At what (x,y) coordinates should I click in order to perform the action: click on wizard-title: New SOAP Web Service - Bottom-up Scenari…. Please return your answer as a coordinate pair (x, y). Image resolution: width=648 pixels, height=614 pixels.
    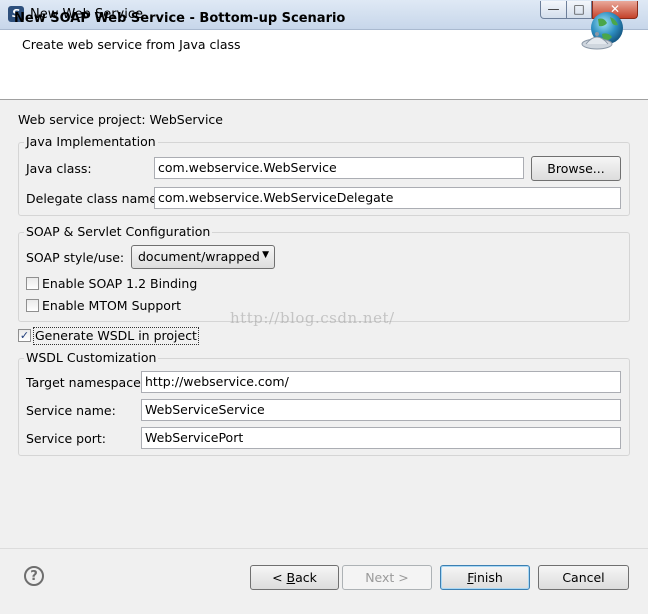
    Looking at the image, I should click on (180, 18).